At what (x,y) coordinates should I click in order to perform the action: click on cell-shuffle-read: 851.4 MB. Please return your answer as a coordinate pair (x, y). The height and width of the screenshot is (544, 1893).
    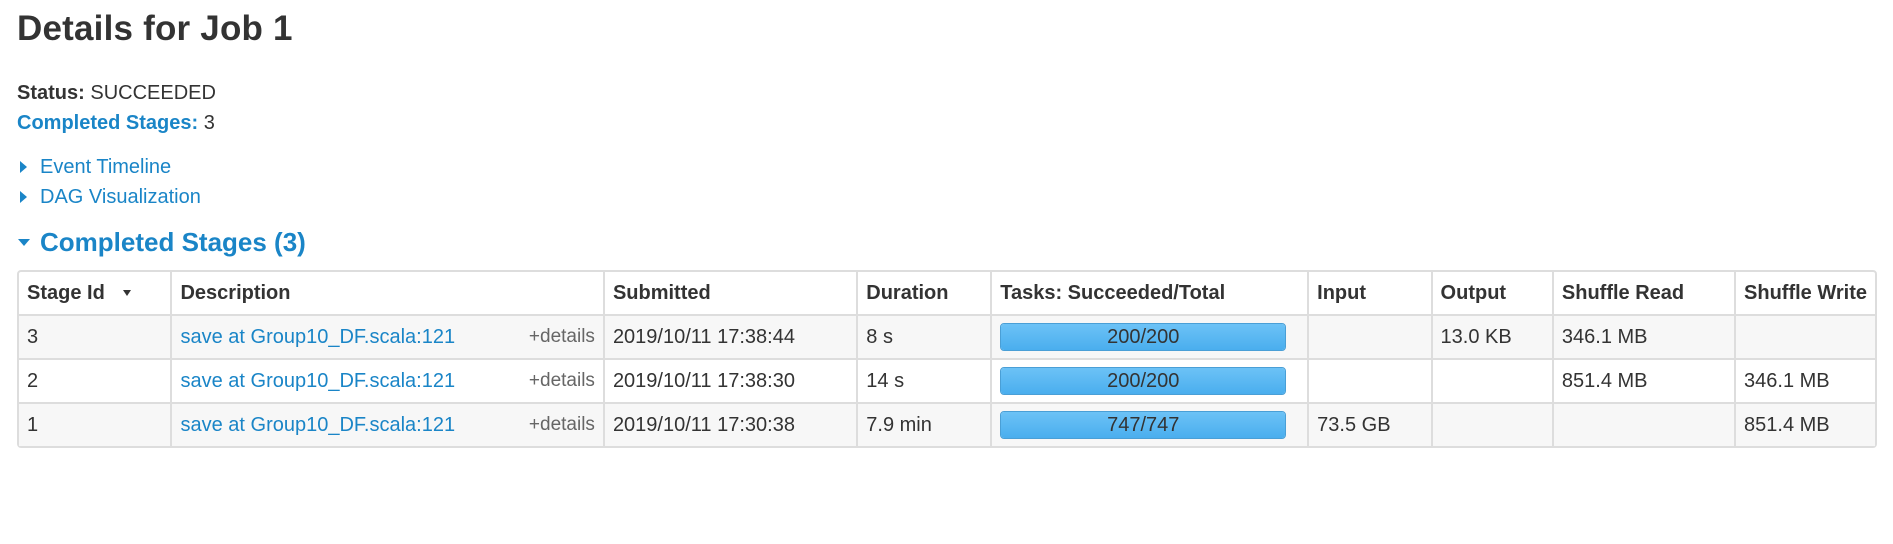
    Looking at the image, I should click on (1645, 380).